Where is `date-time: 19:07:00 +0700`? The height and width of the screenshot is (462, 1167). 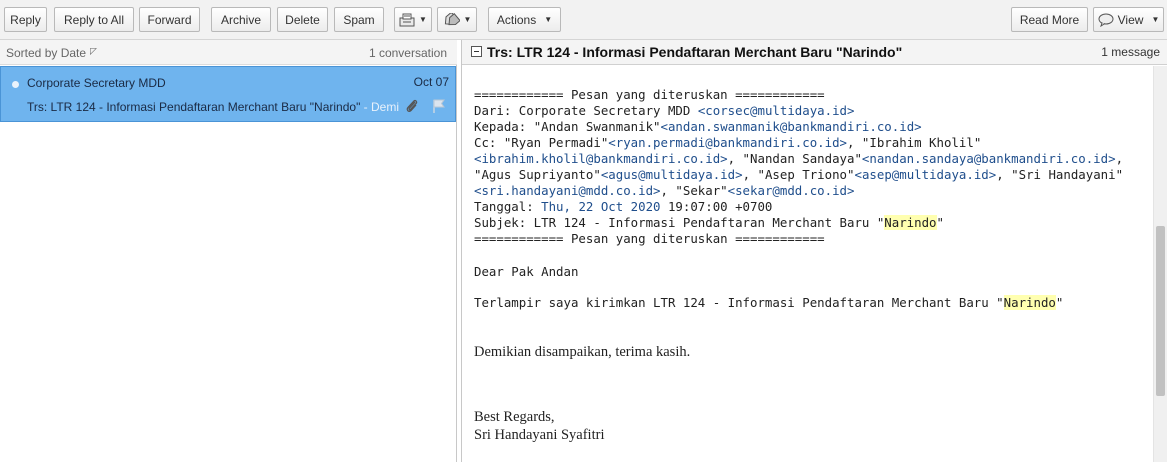 date-time: 19:07:00 +0700 is located at coordinates (716, 206).